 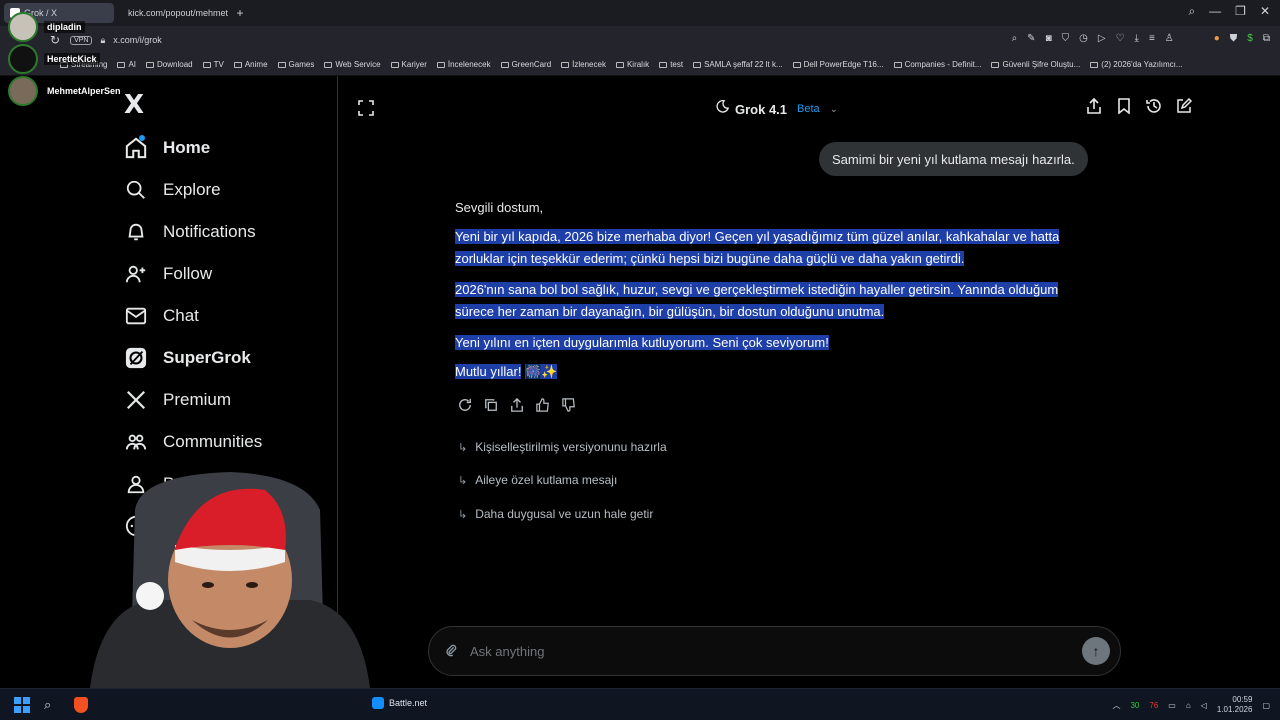 I want to click on bookmark-item: İncelenecek, so click(x=463, y=64).